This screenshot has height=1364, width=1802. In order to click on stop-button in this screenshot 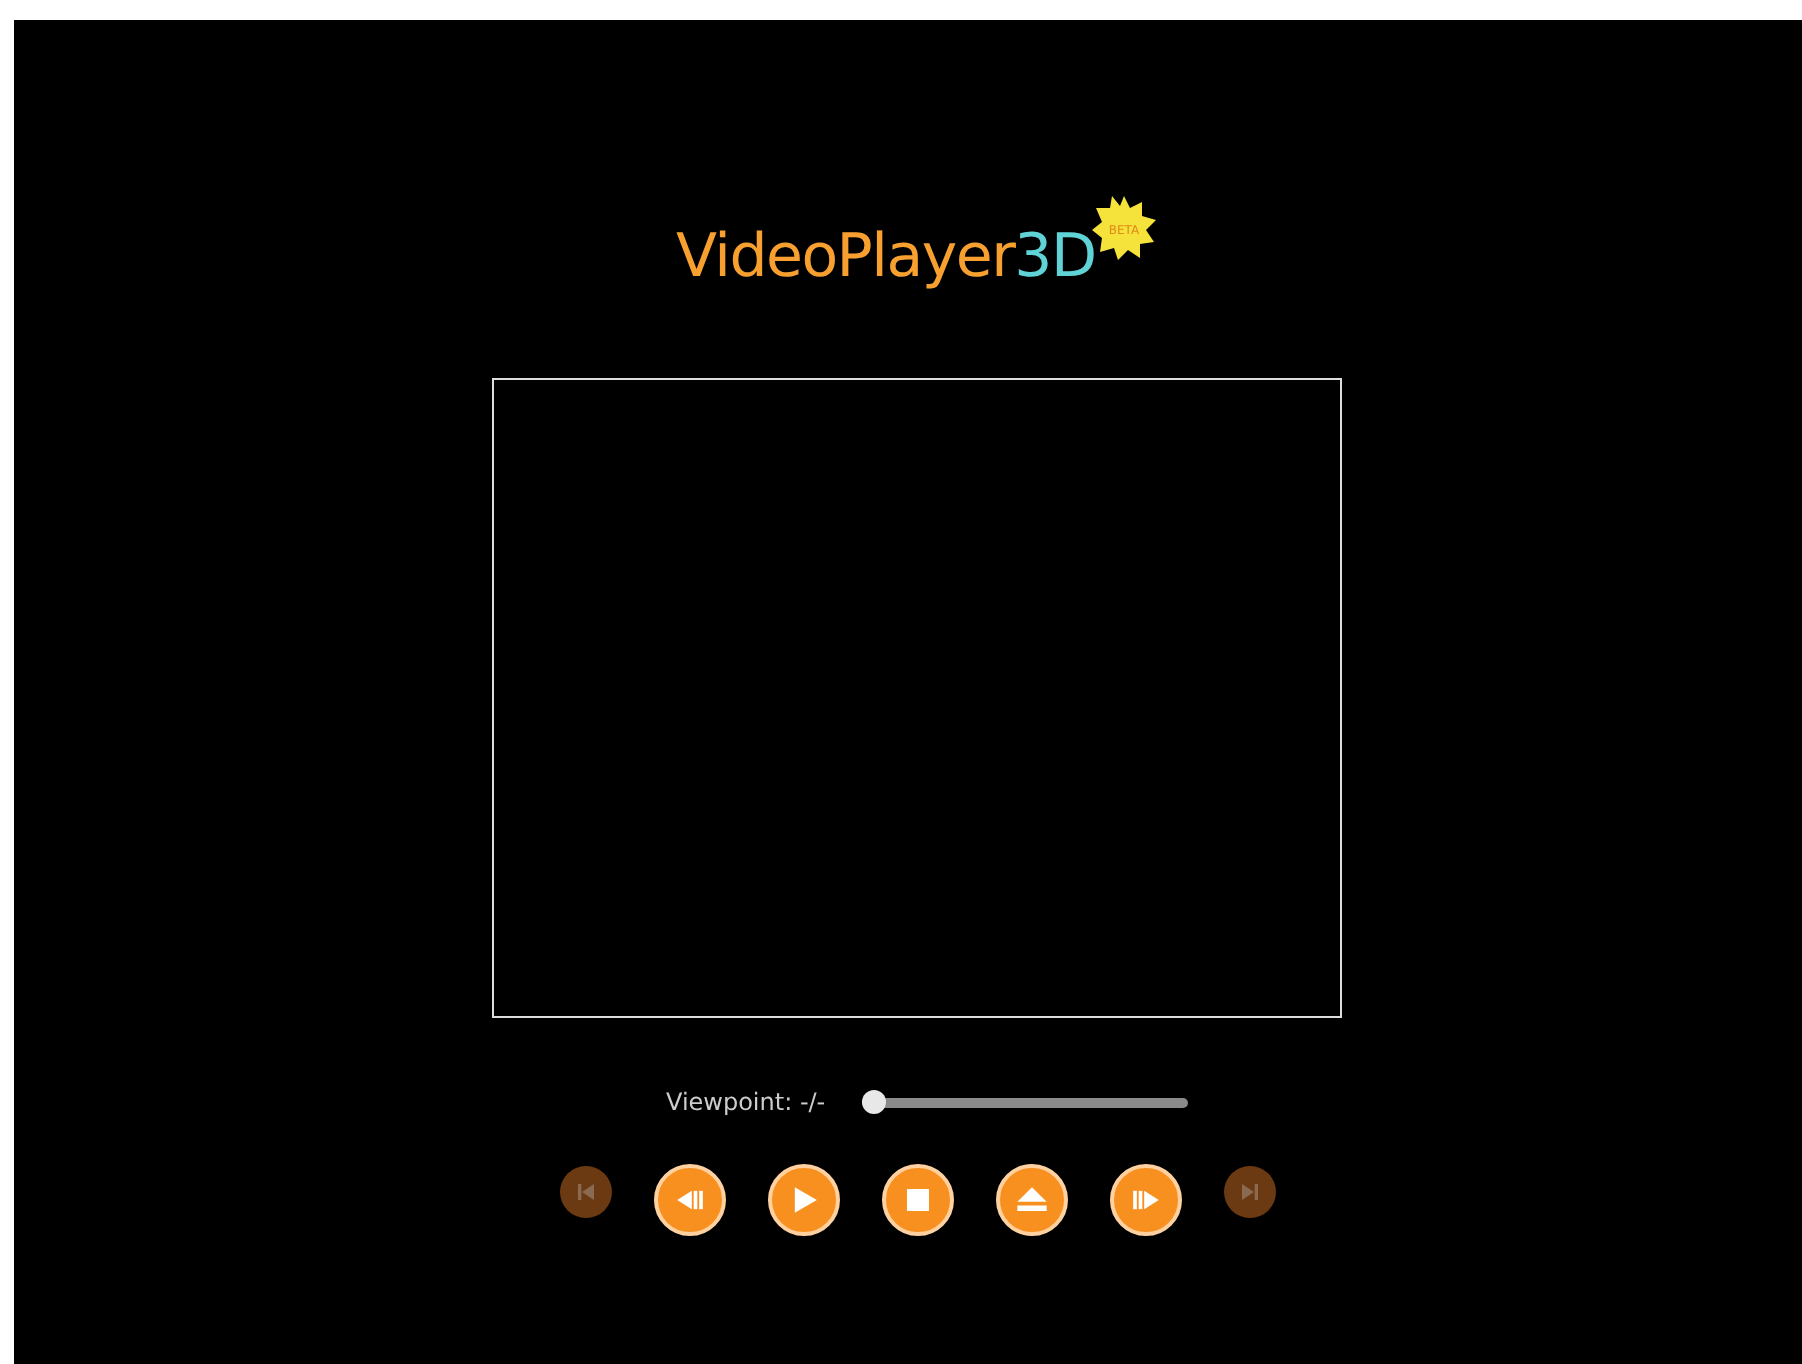, I will do `click(918, 1200)`.